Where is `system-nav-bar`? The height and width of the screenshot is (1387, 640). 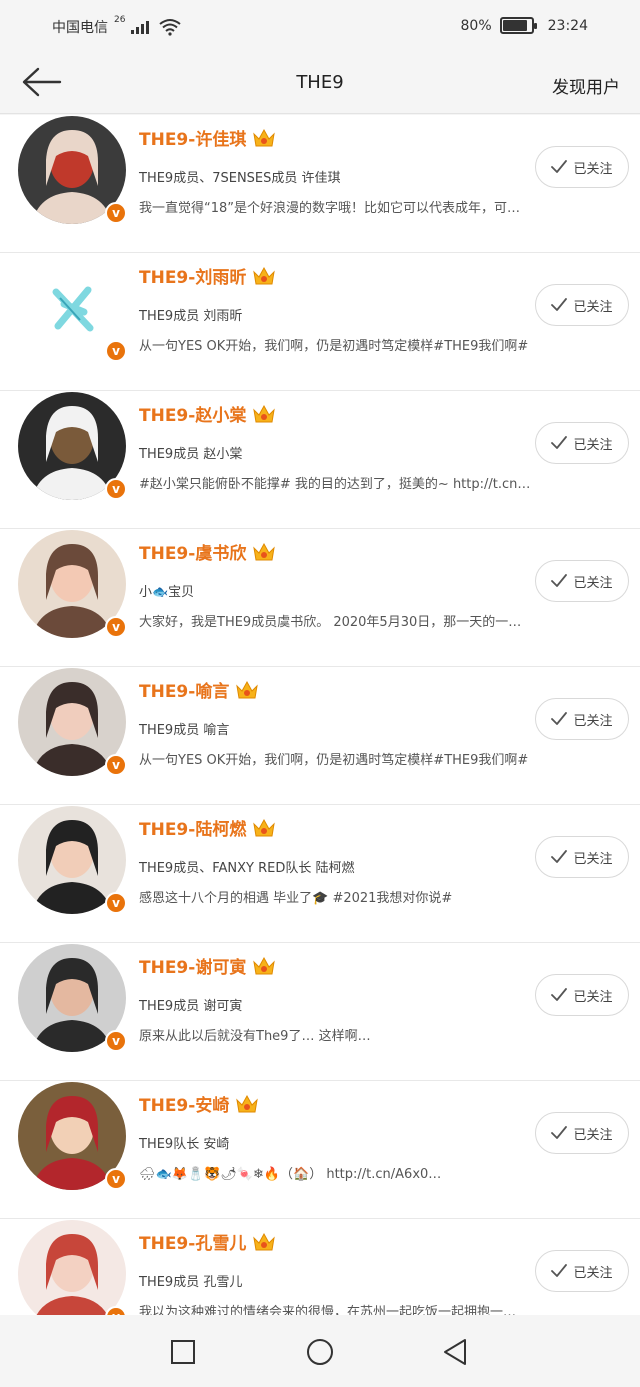
system-nav-bar is located at coordinates (320, 1351).